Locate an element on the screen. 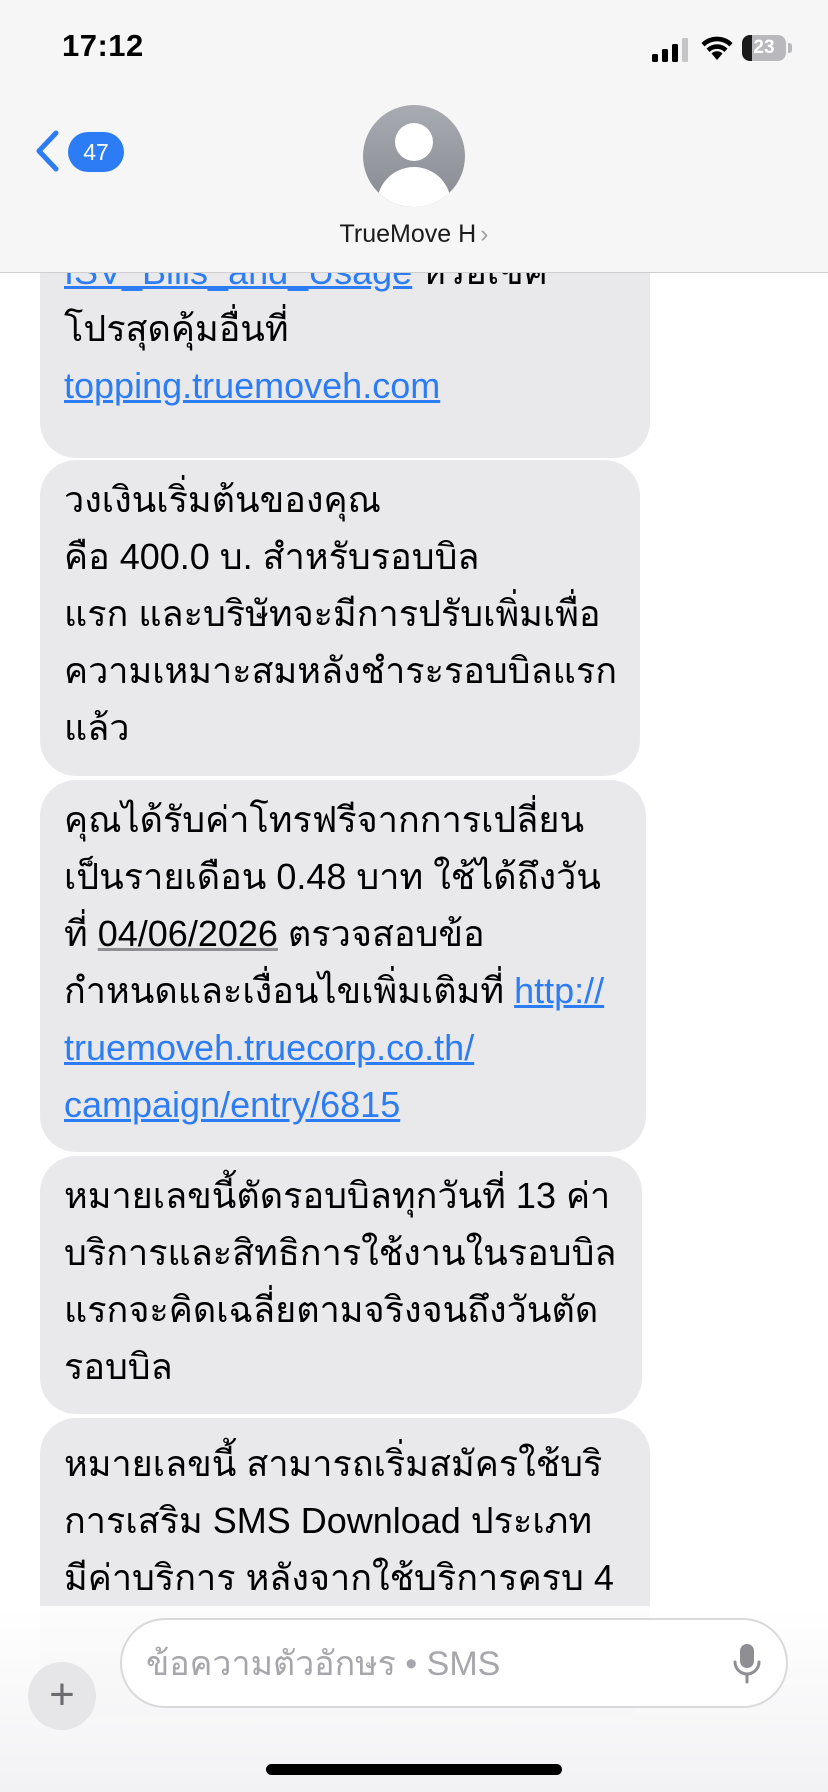 This screenshot has width=828, height=1792. back-button: 47 is located at coordinates (80, 151).